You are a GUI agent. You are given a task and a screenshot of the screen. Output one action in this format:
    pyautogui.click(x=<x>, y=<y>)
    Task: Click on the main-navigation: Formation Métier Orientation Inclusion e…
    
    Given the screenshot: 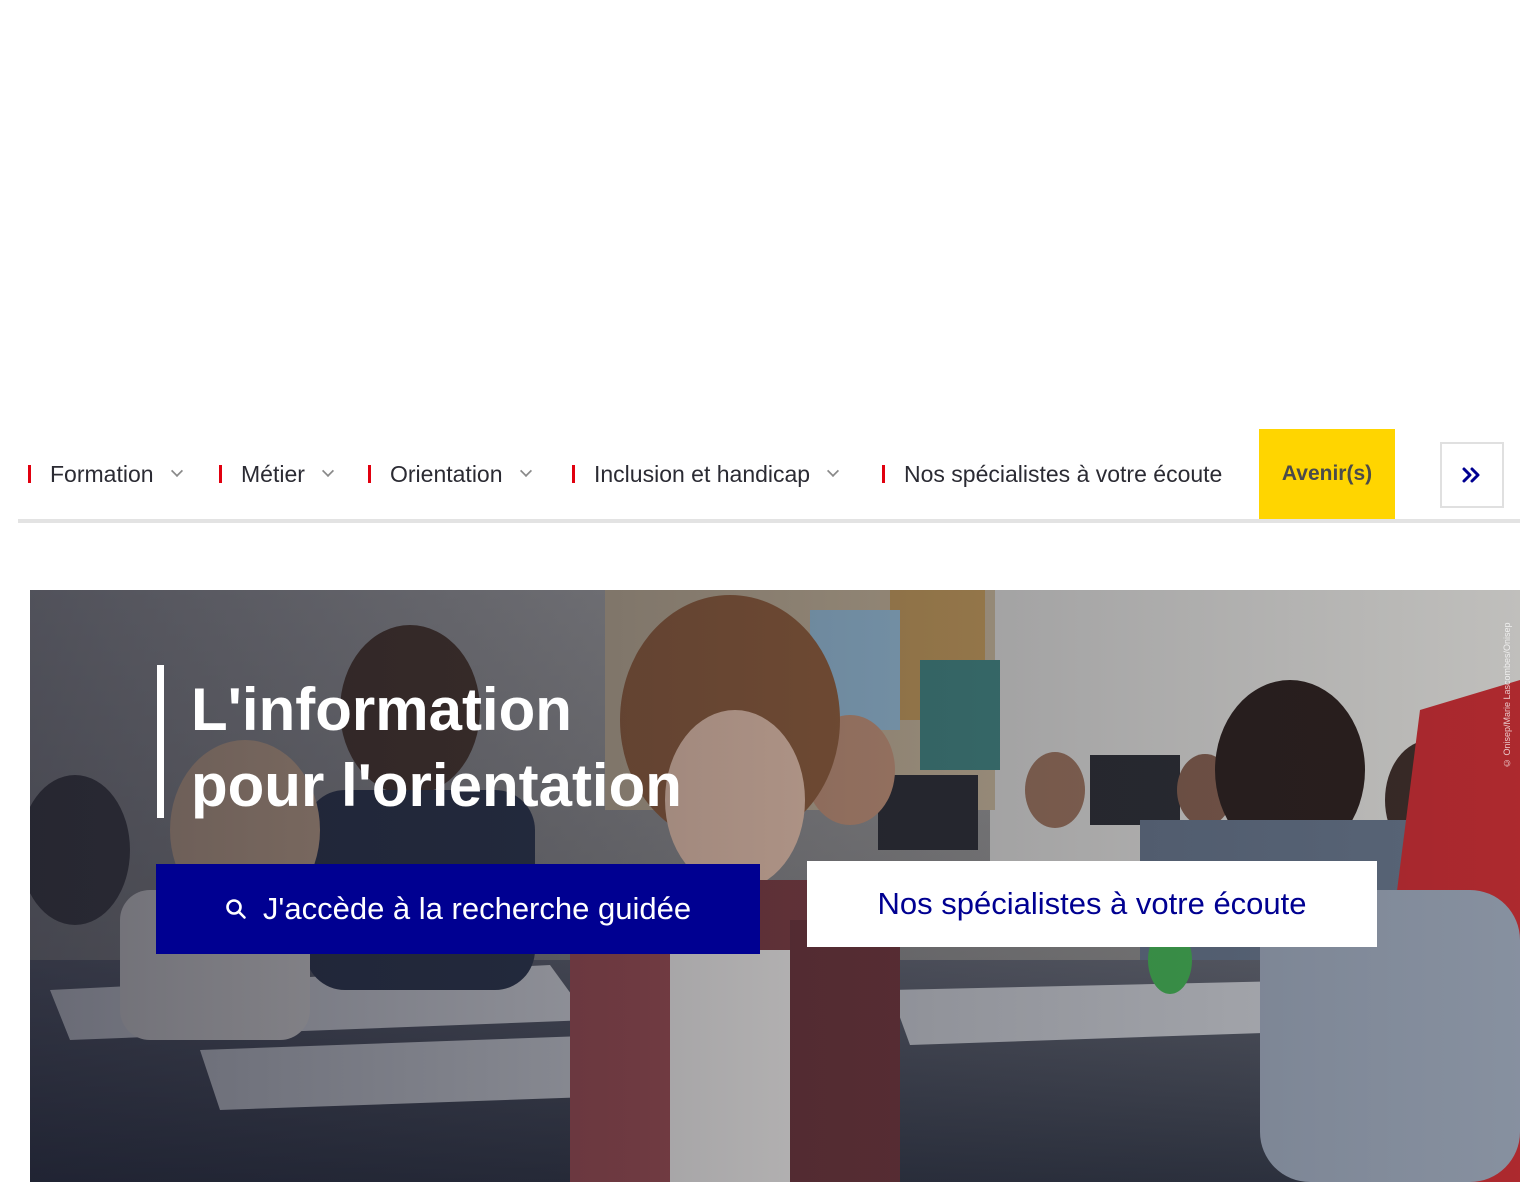 What is the action you would take?
    pyautogui.click(x=769, y=476)
    